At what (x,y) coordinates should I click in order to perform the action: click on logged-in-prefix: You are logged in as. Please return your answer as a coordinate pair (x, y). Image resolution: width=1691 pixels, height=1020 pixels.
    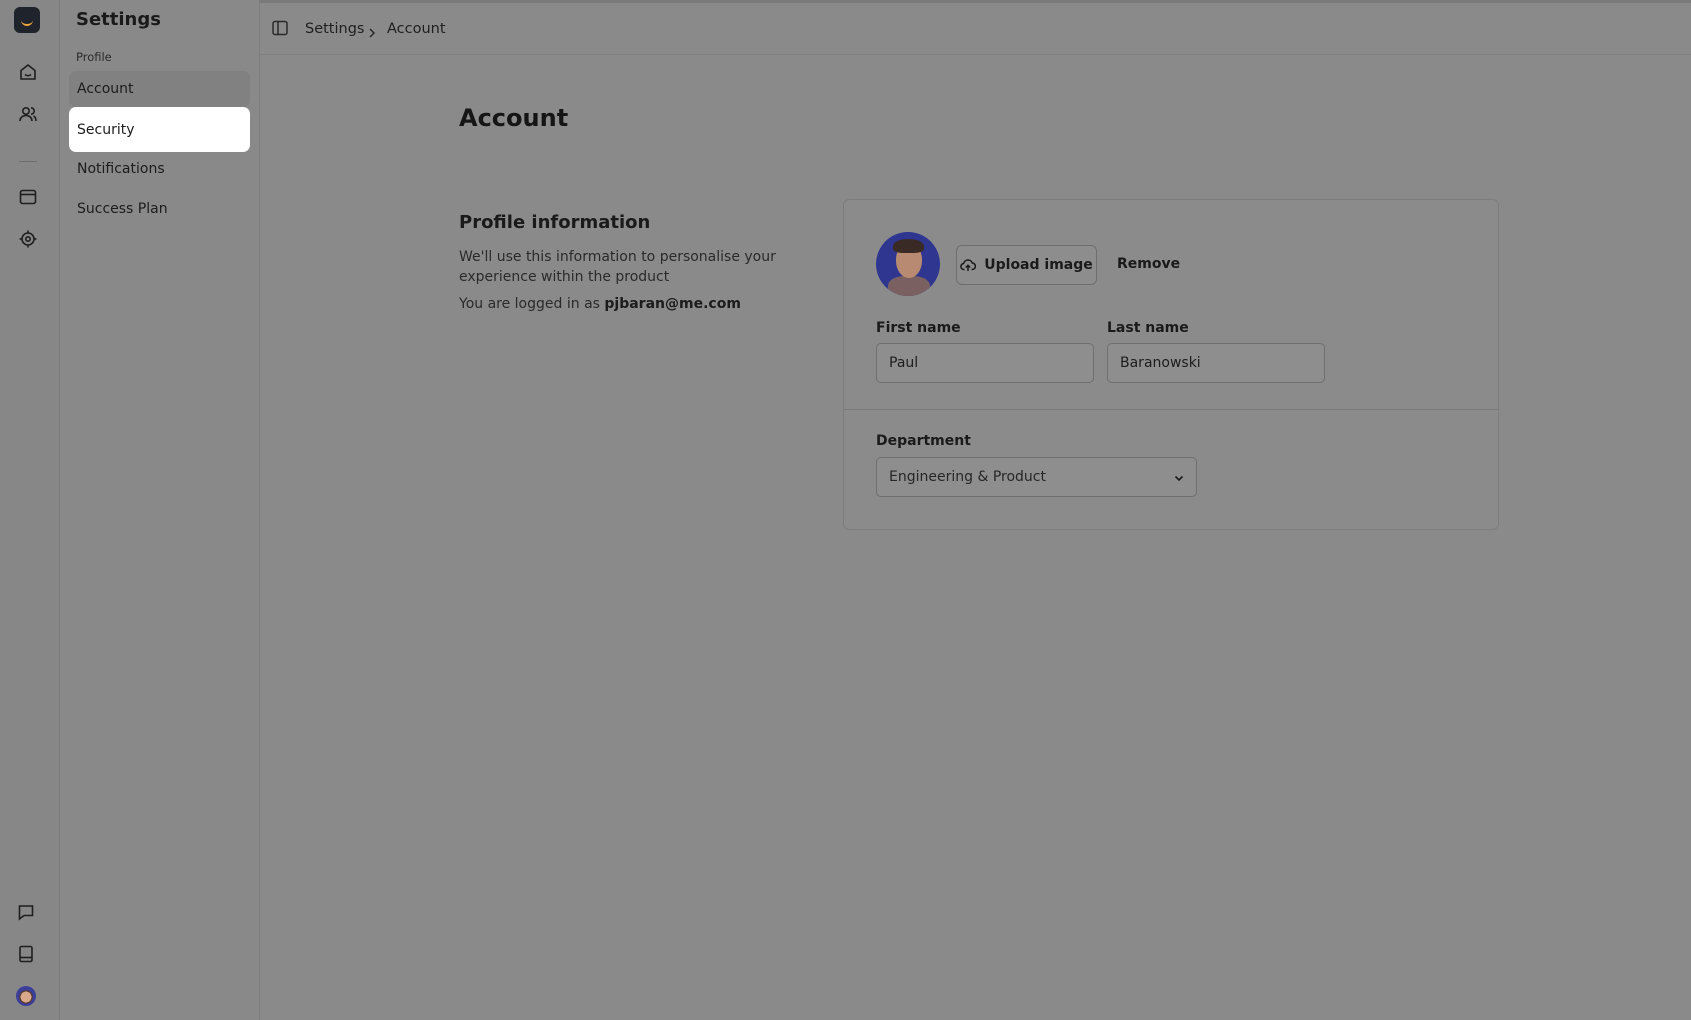
    Looking at the image, I should click on (529, 304).